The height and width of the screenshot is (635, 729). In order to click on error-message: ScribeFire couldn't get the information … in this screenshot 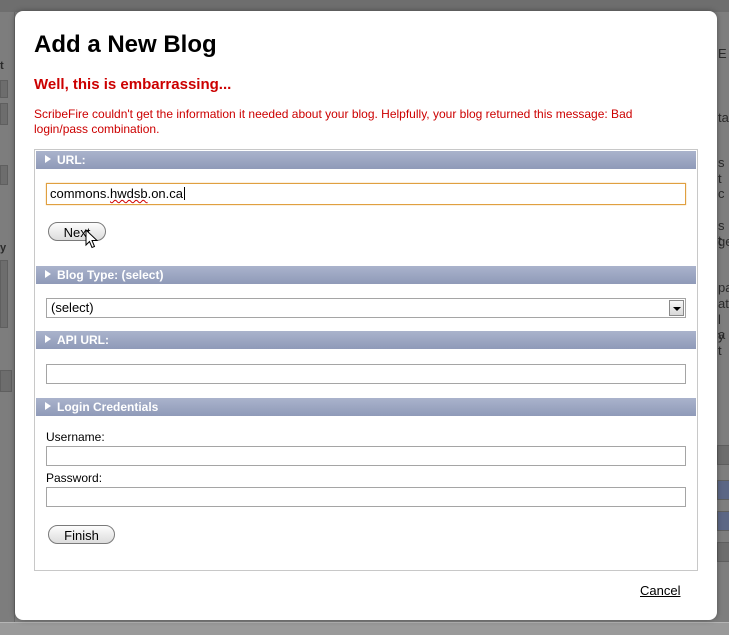, I will do `click(333, 121)`.